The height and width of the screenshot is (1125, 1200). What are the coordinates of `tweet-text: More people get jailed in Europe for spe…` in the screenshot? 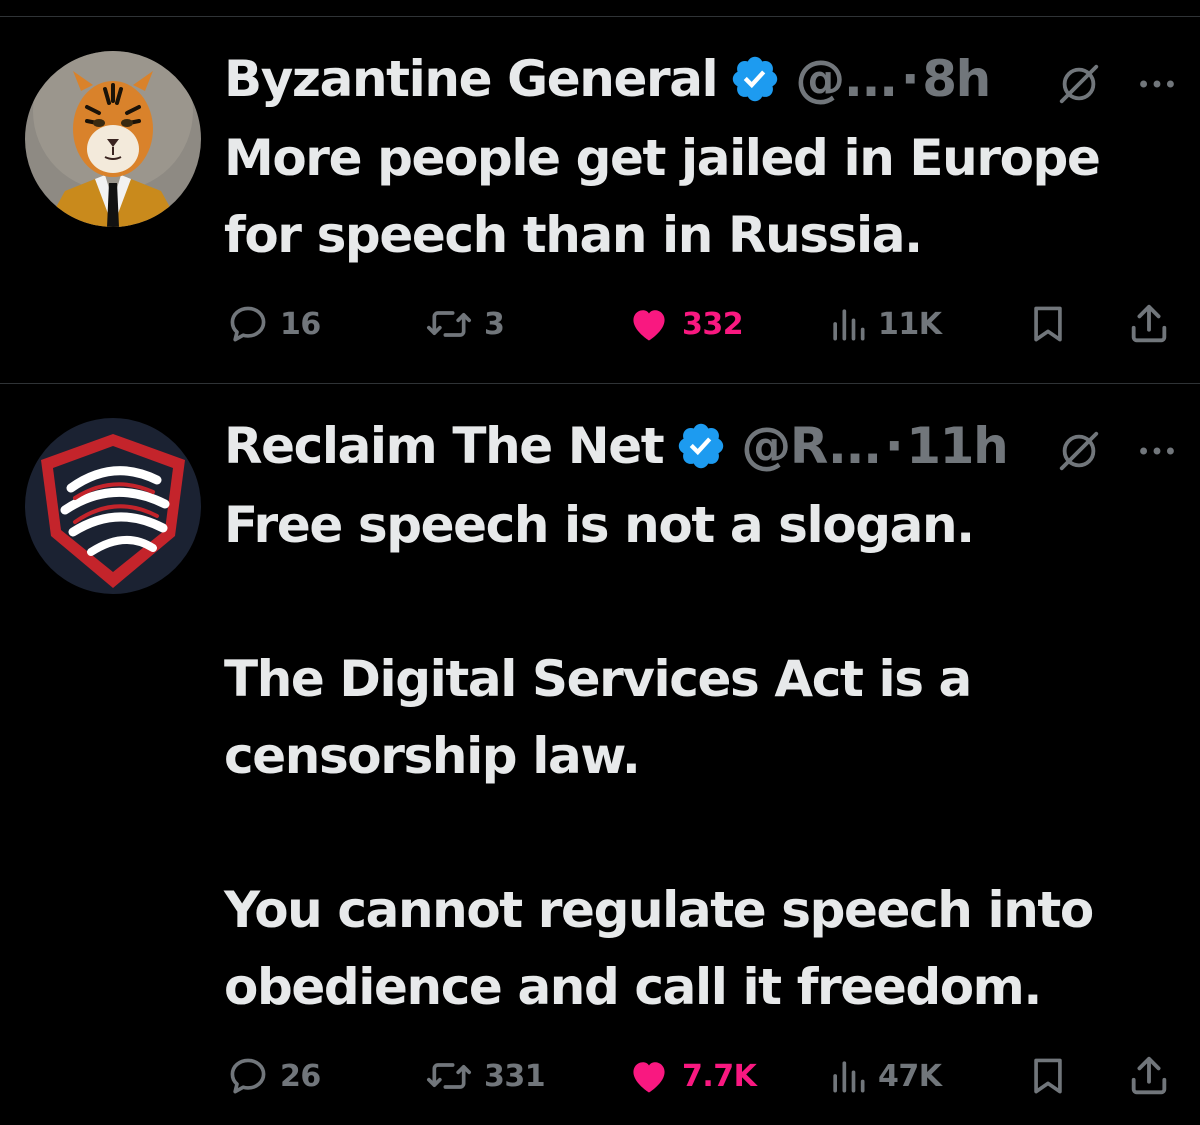 It's located at (662, 196).